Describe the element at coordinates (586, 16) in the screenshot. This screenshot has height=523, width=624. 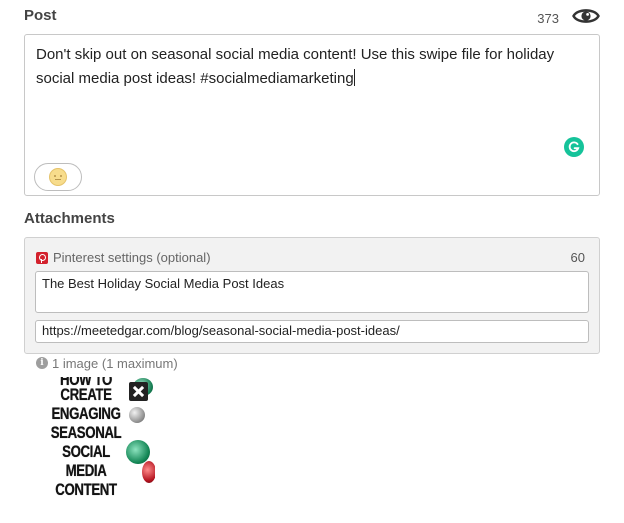
I see `eye-icon` at that location.